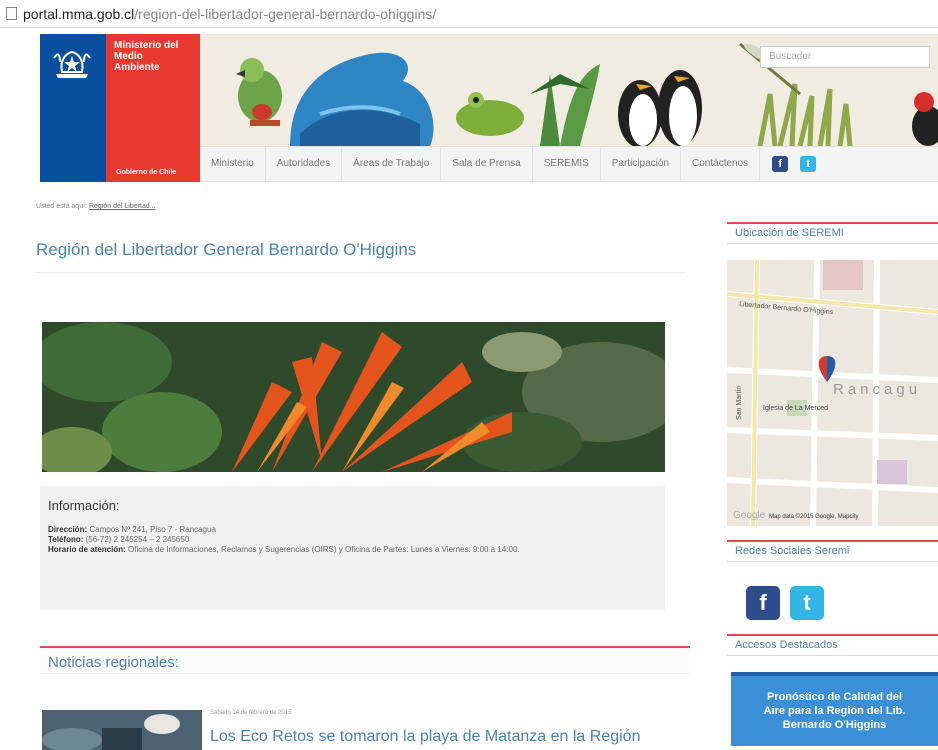  What do you see at coordinates (146, 45) in the screenshot?
I see `ministry-name-1: Ministerio del` at bounding box center [146, 45].